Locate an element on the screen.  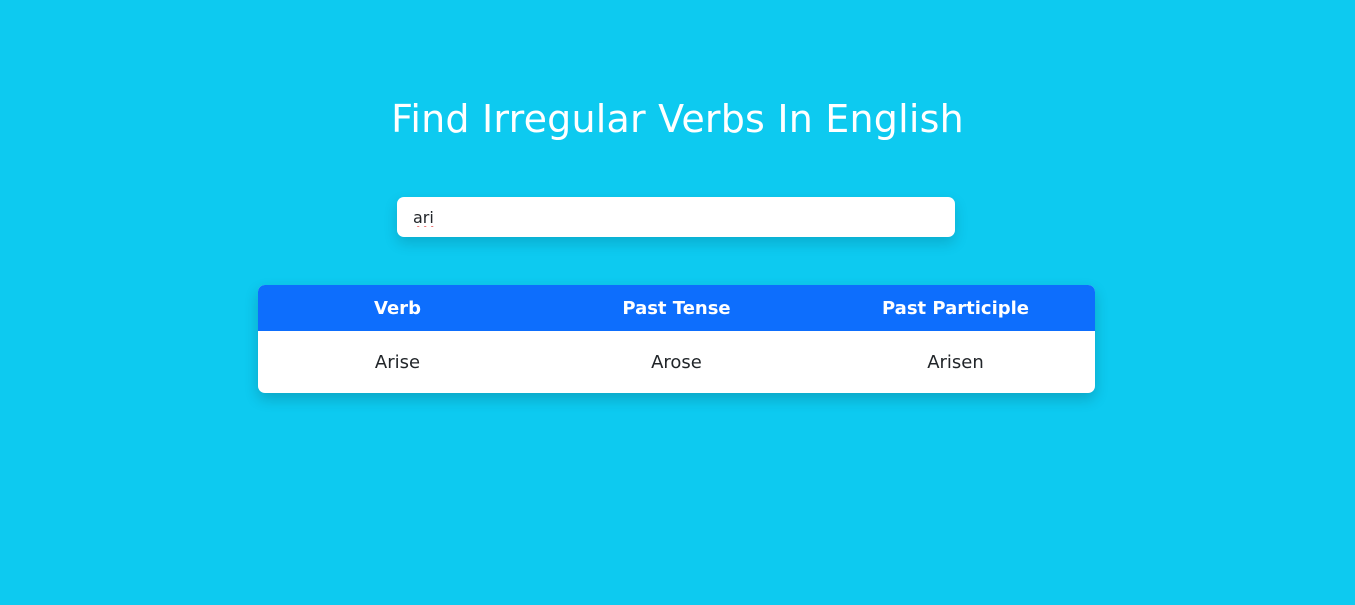
table-header-row: Verb Past Tense Past Participle is located at coordinates (676, 308).